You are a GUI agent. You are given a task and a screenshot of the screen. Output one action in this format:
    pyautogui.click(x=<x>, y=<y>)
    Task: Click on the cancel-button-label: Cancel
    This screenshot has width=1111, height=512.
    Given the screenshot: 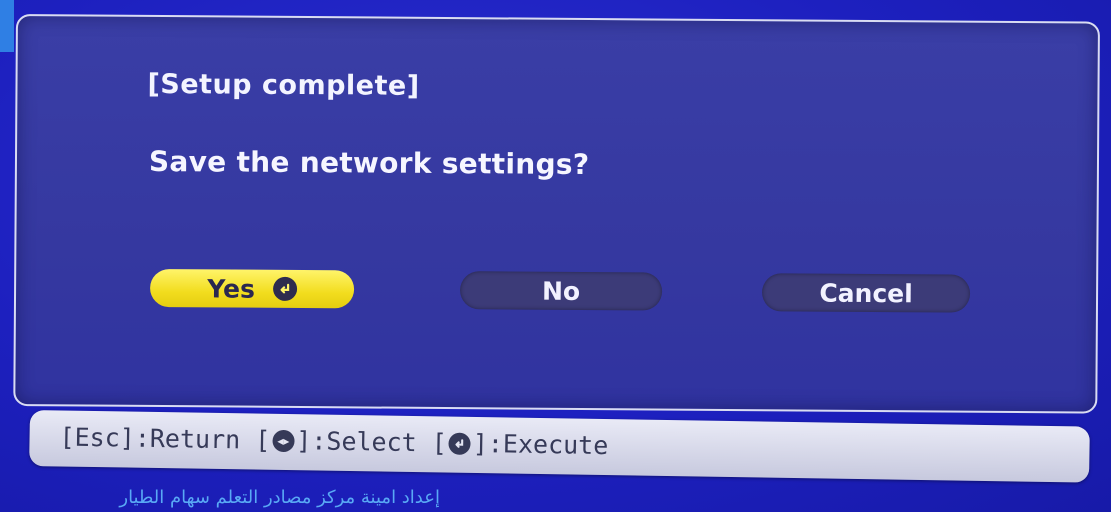 What is the action you would take?
    pyautogui.click(x=866, y=293)
    